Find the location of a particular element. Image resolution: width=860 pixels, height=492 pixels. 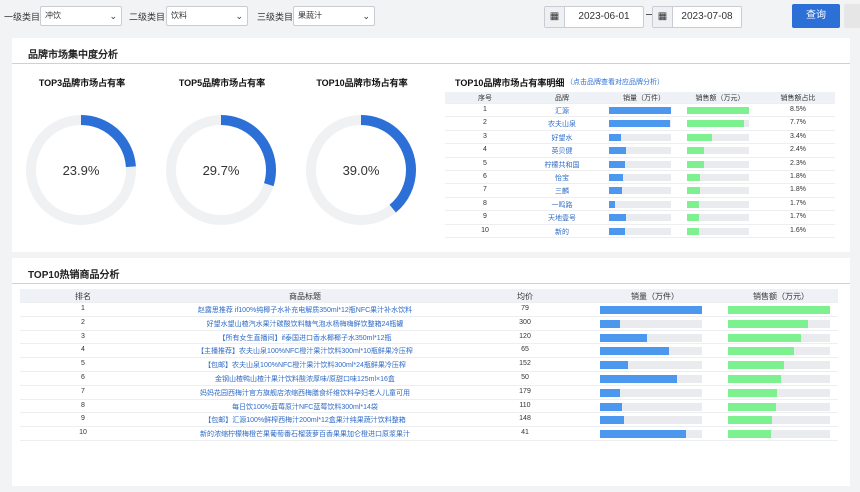

header-share: 销售额占比 is located at coordinates (798, 98).